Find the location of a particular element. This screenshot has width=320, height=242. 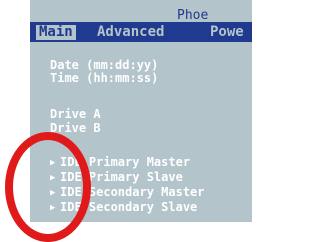

highlight-circle-annotation is located at coordinates (48, 187).